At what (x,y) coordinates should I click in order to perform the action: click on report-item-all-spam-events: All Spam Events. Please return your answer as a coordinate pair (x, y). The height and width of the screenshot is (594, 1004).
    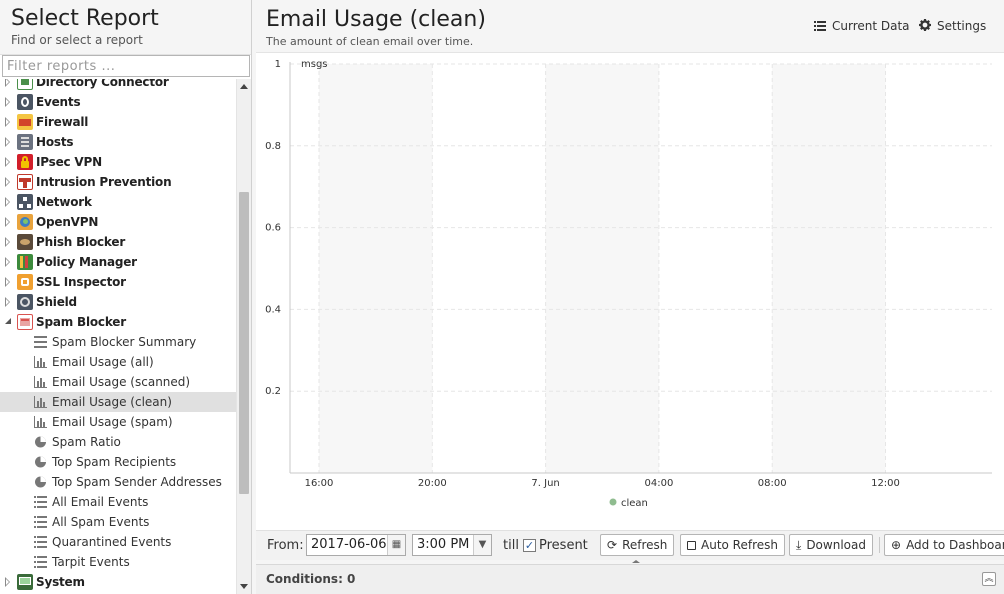
    Looking at the image, I should click on (118, 522).